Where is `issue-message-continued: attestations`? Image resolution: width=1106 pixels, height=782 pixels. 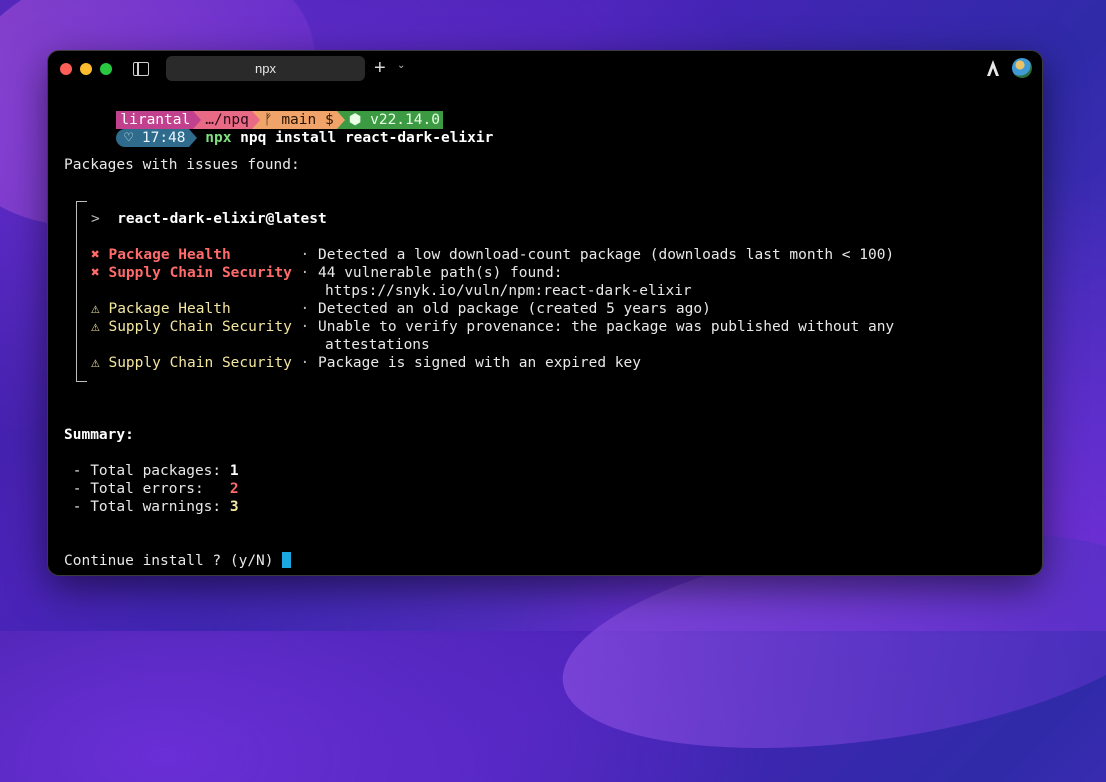 issue-message-continued: attestations is located at coordinates (377, 345).